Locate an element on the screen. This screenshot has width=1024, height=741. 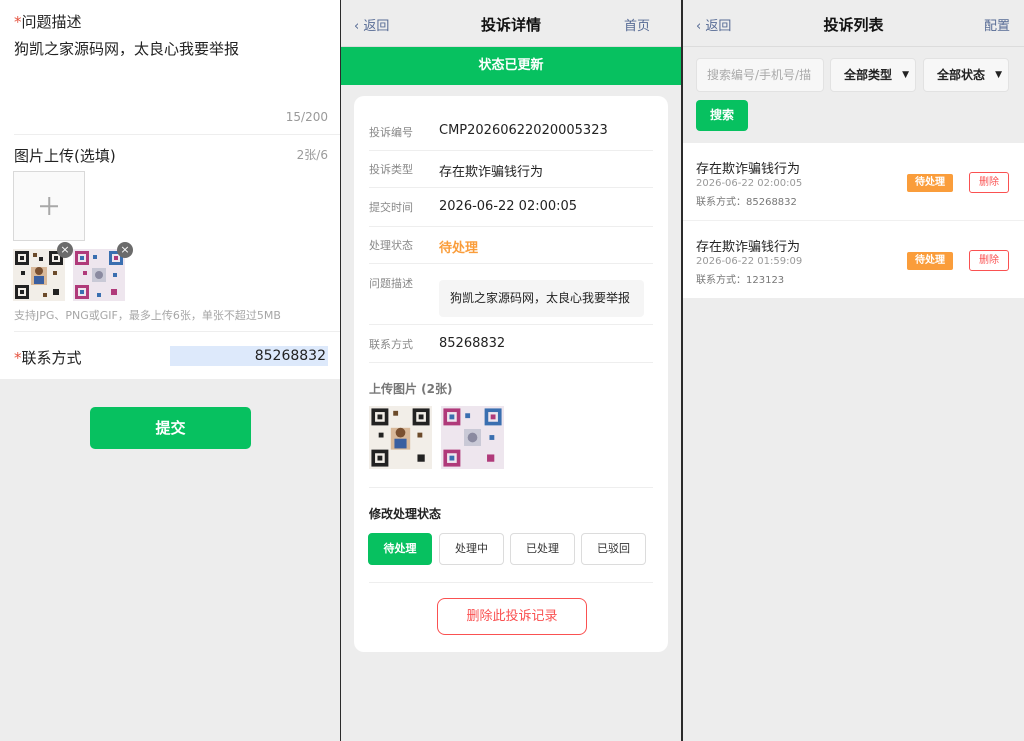
images-title: 上传图片 (2张) is located at coordinates (411, 389).